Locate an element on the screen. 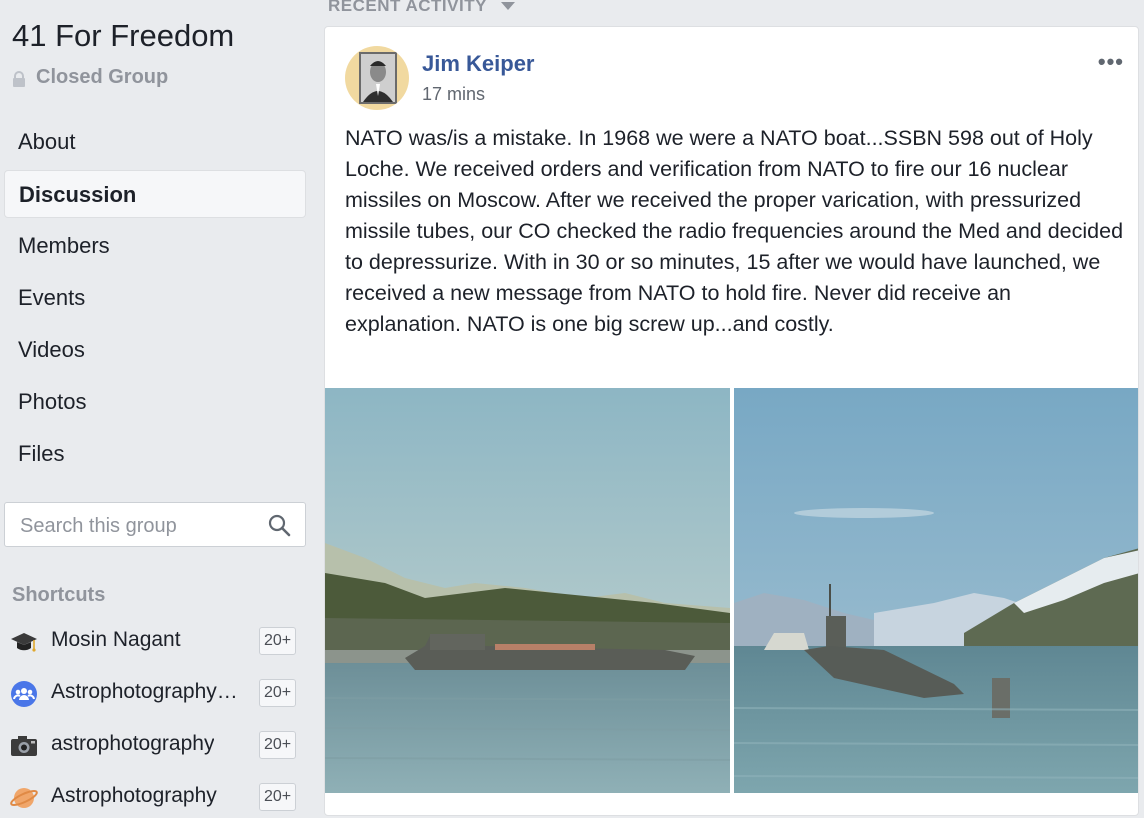 Image resolution: width=1144 pixels, height=818 pixels. shortcuts-heading: Shortcuts is located at coordinates (59, 595).